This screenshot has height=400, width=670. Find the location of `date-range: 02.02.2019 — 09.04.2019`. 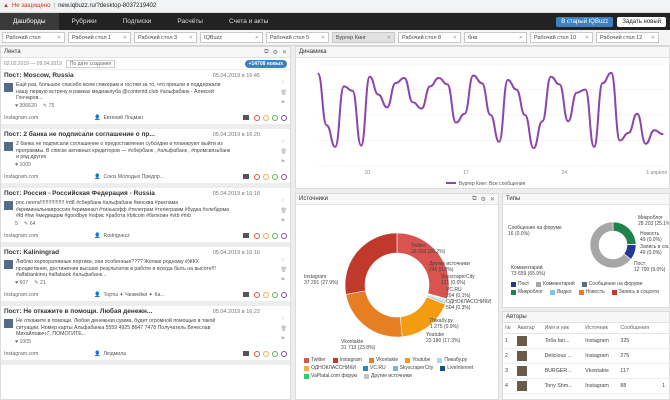

date-range: 02.02.2019 — 09.04.2019 is located at coordinates (33, 64).